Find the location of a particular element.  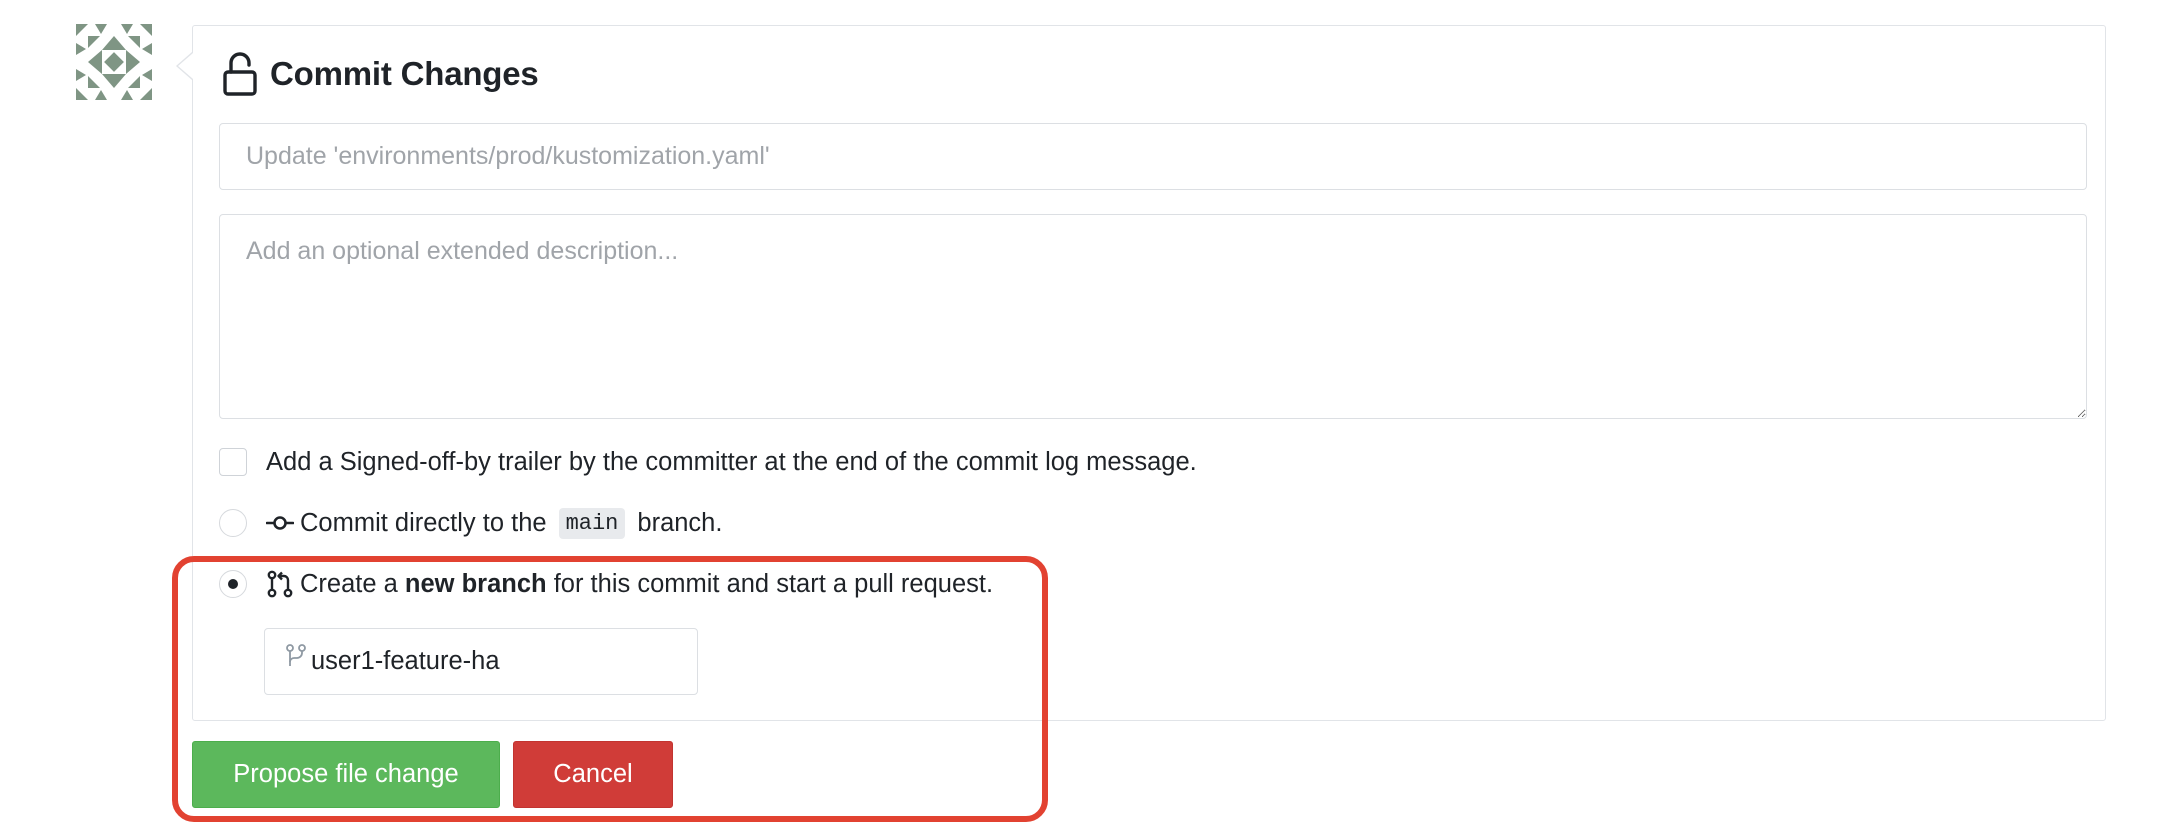

panel-title: Commit Changes is located at coordinates (404, 73).